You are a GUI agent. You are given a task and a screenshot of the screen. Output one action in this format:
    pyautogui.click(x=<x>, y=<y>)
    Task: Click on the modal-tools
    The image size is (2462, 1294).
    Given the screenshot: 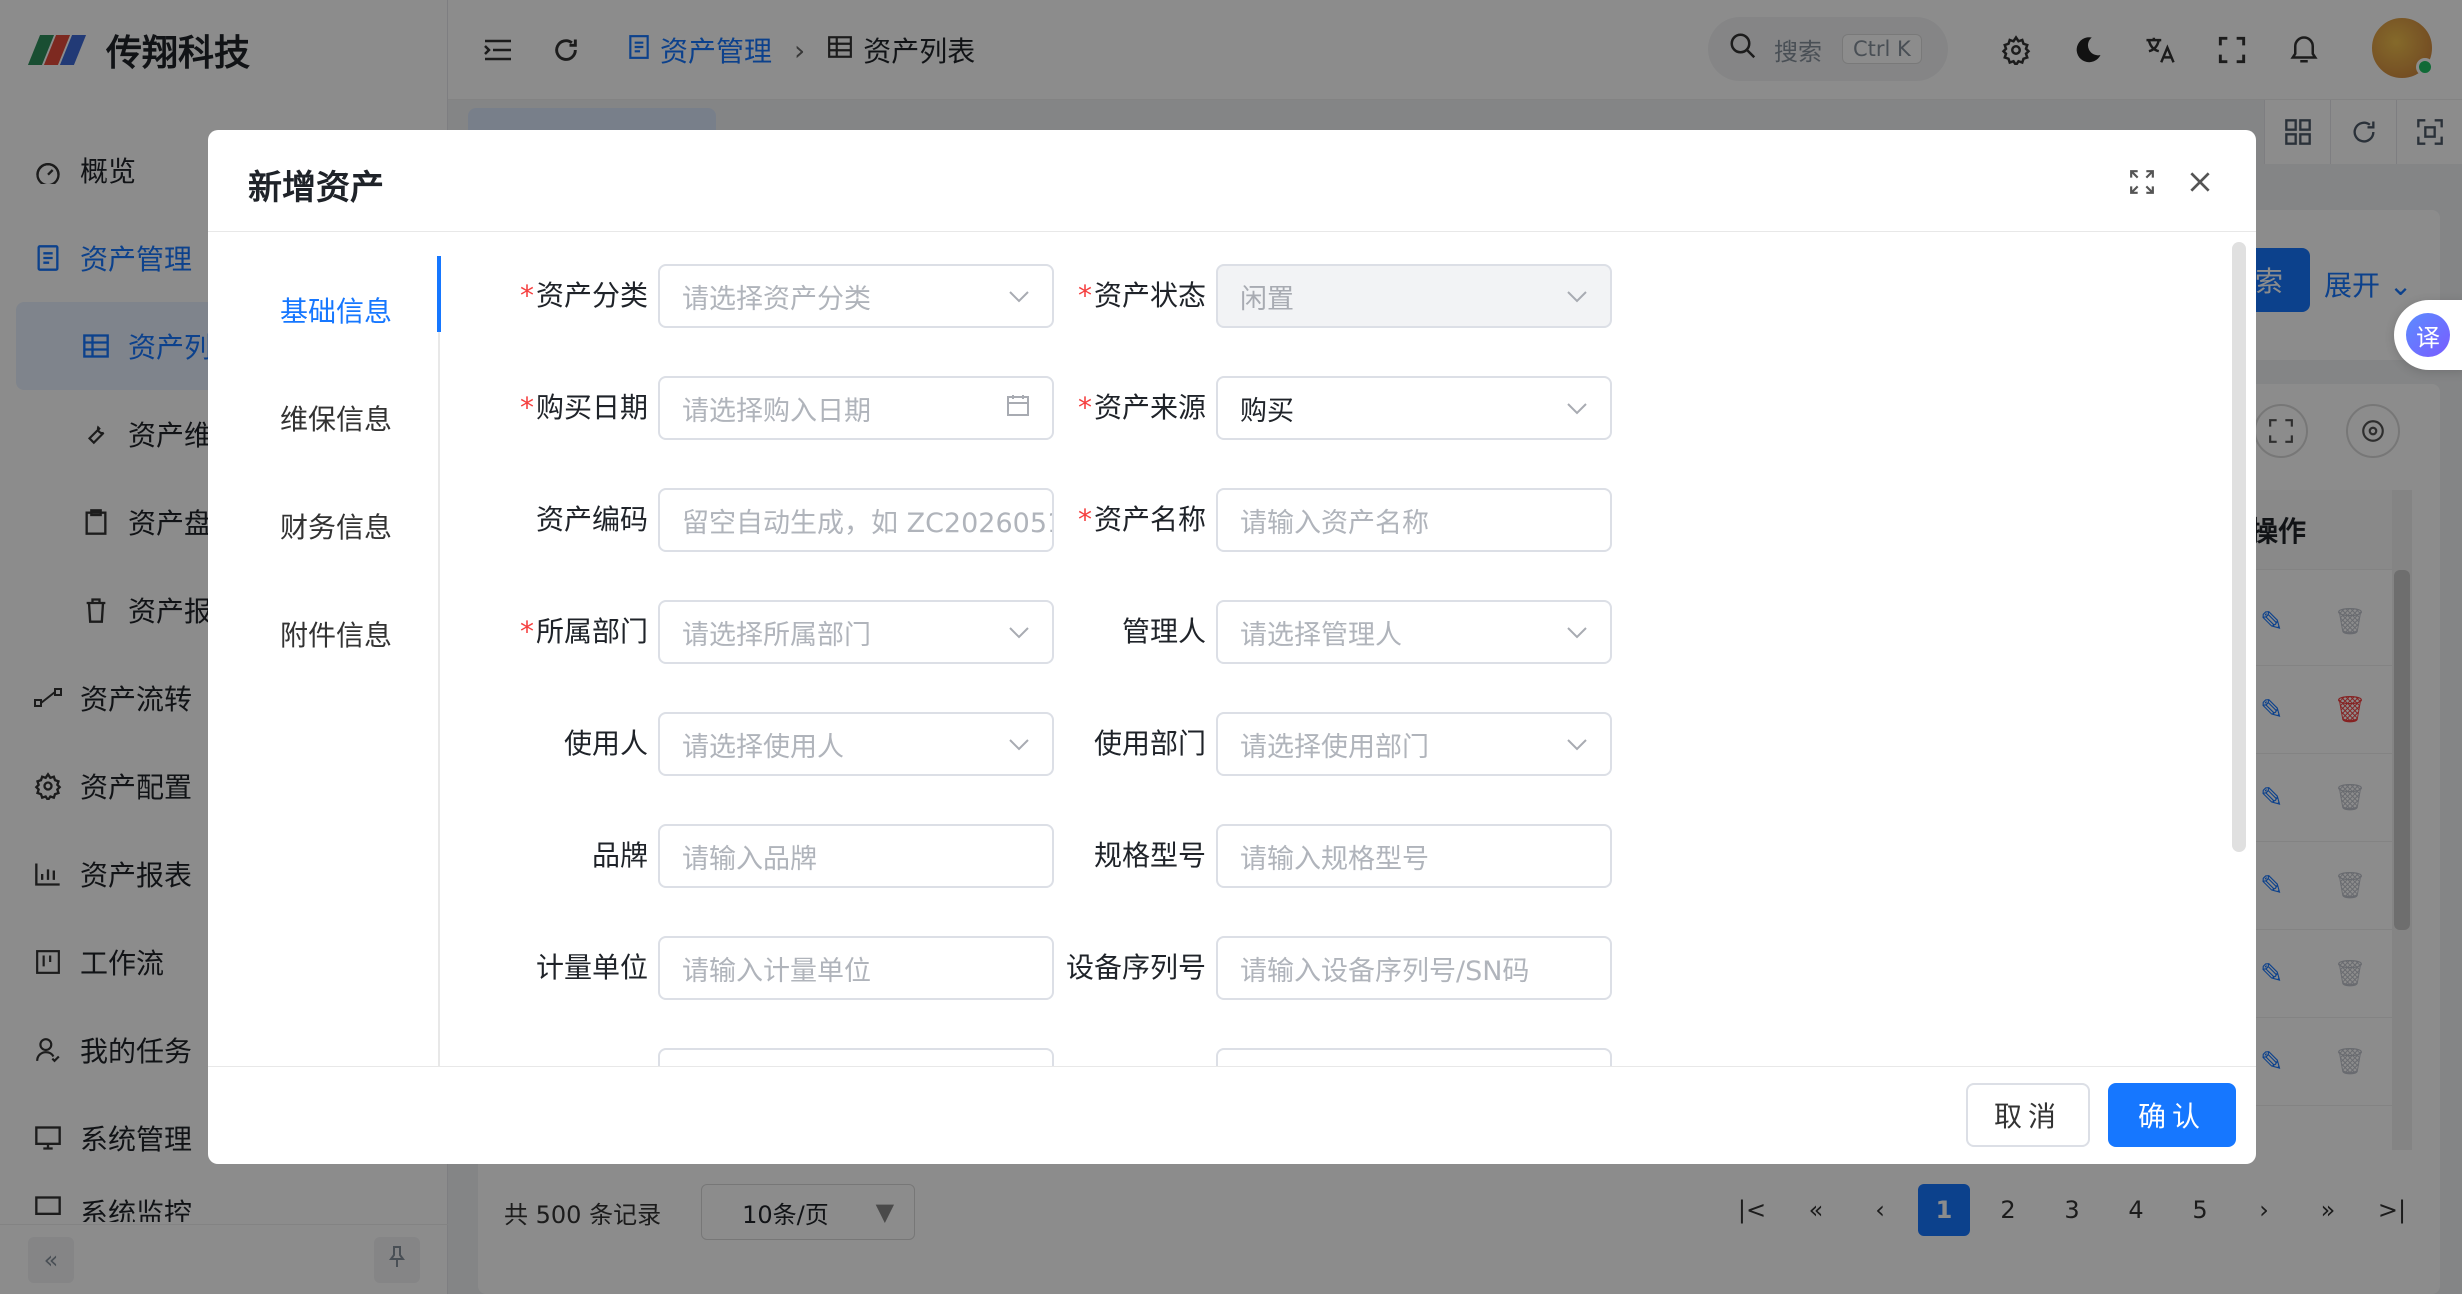 What is the action you would take?
    pyautogui.click(x=2162, y=182)
    